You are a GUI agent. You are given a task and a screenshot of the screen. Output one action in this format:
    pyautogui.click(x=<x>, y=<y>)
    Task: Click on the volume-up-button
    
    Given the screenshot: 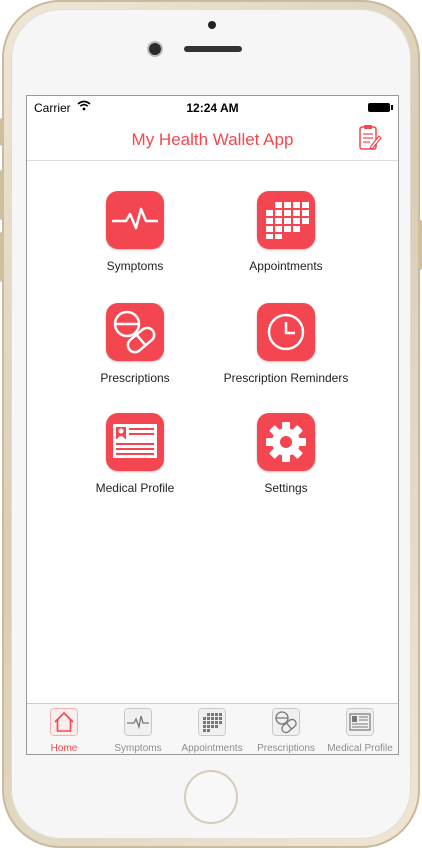 What is the action you would take?
    pyautogui.click(x=2, y=195)
    